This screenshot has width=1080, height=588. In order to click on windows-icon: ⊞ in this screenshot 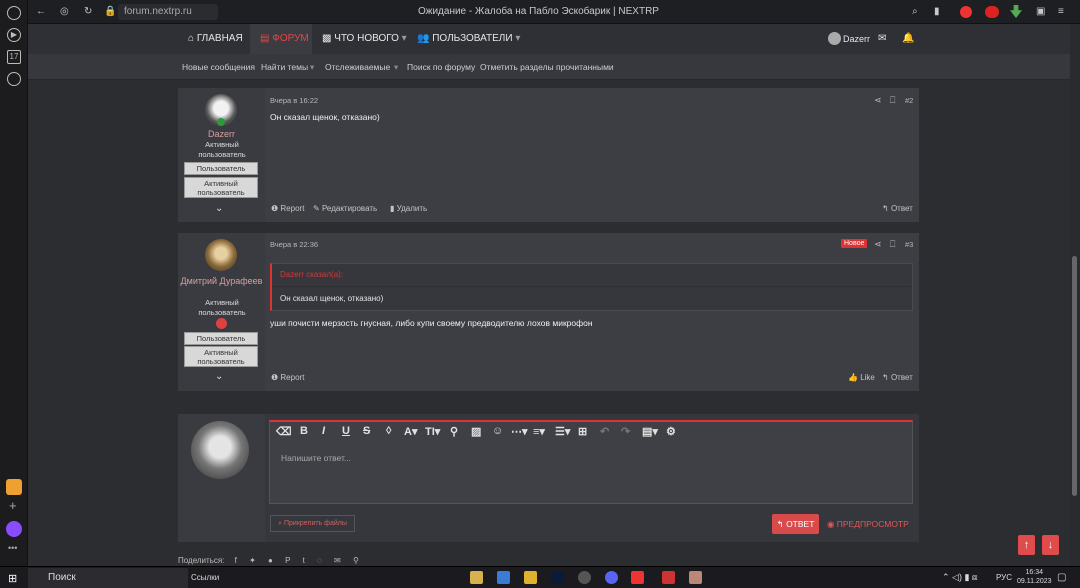, I will do `click(12, 578)`.